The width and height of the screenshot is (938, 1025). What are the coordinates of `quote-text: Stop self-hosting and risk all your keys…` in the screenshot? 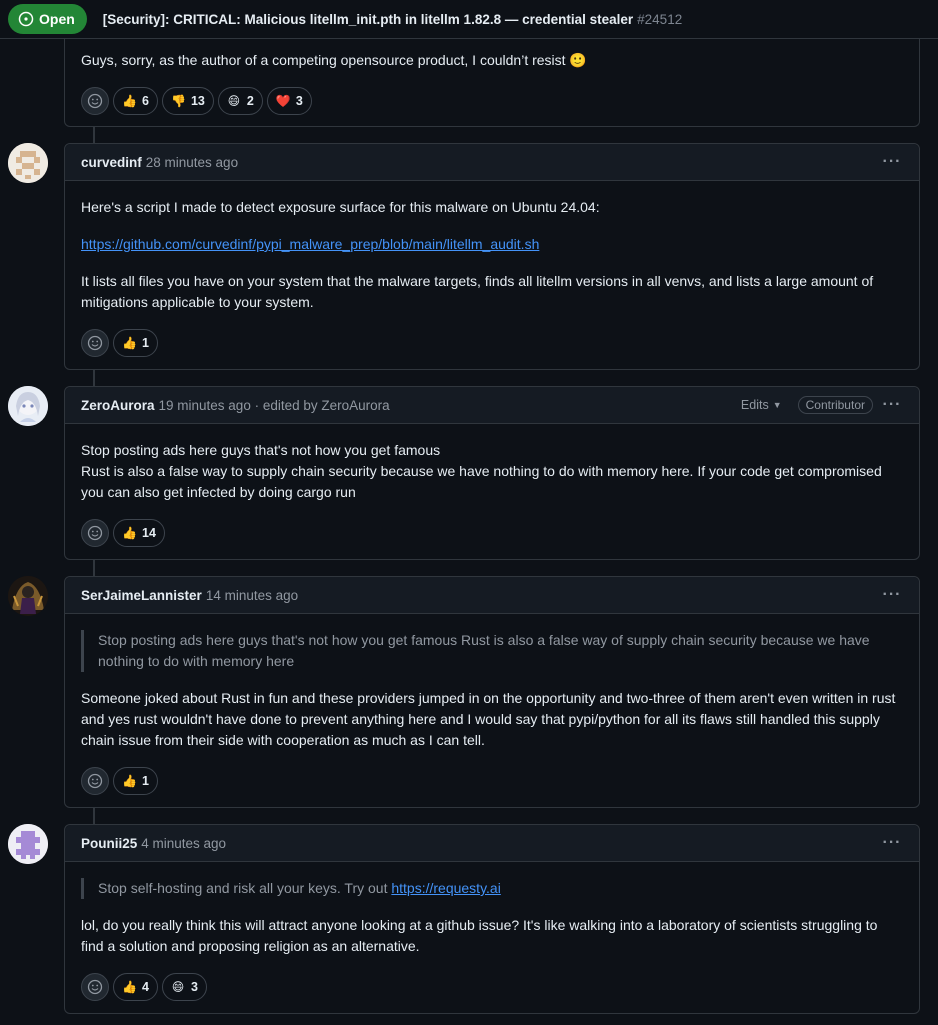 It's located at (243, 888).